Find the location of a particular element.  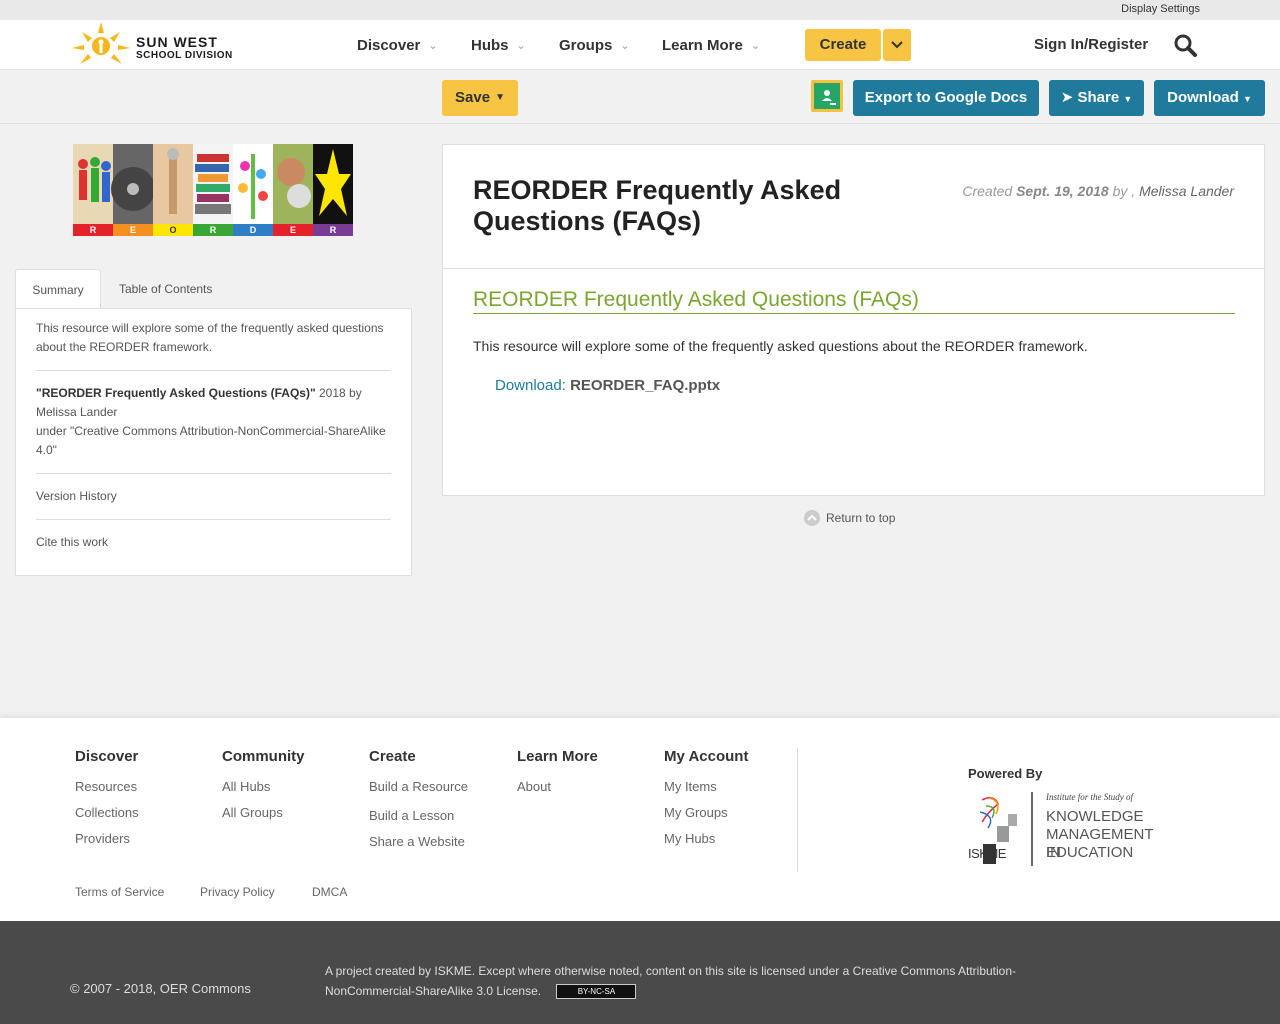

footer-col-community: Community All Hubs All Groups is located at coordinates (263, 789).